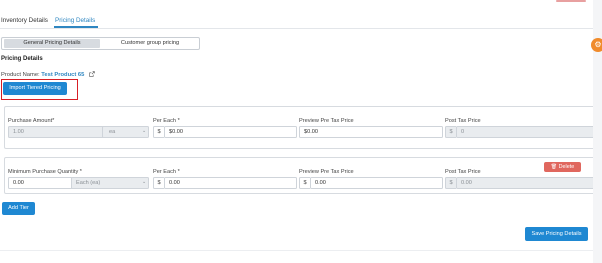  I want to click on purchase-amount-label: Purchase Amount*, so click(31, 121).